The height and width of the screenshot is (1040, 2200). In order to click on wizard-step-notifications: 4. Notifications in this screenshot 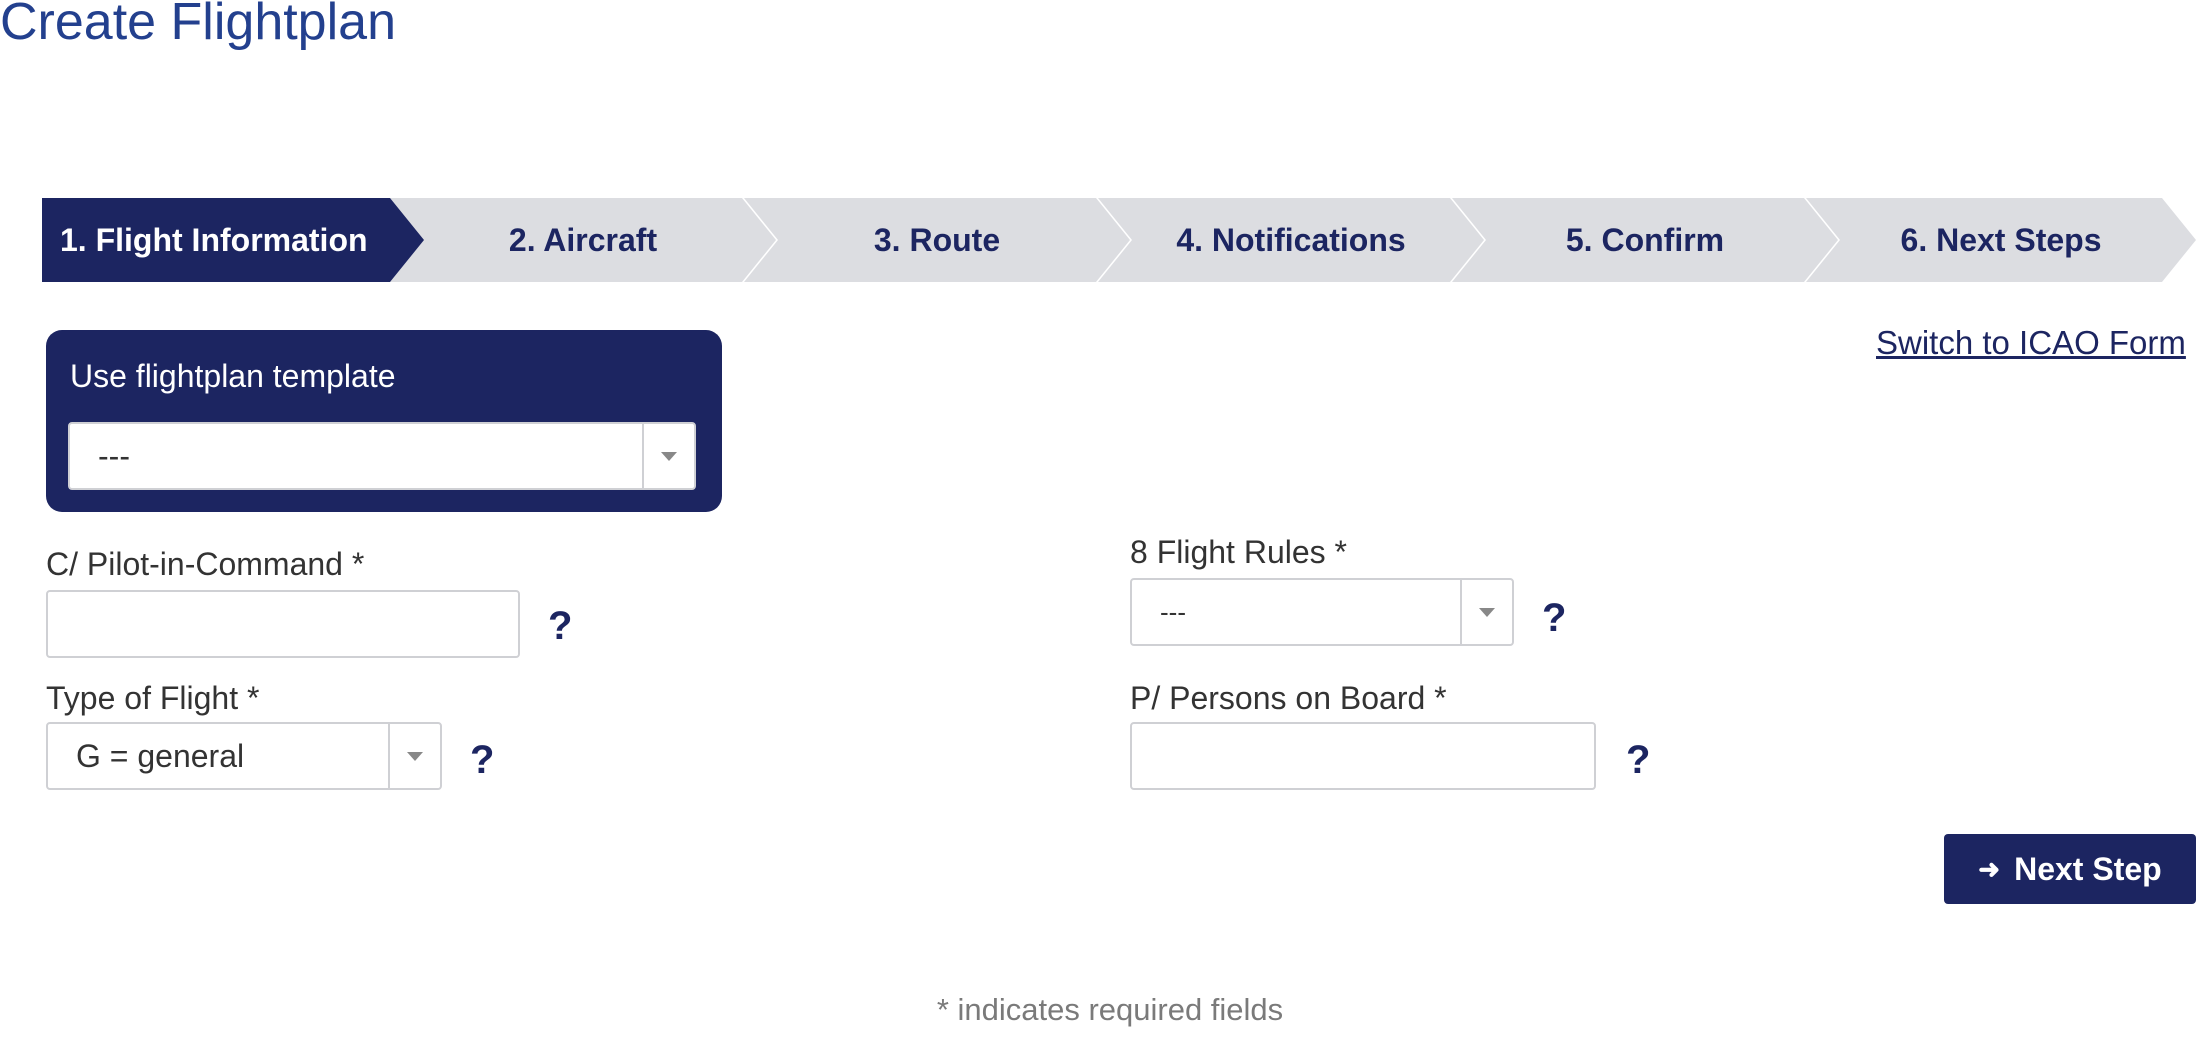, I will do `click(1291, 240)`.